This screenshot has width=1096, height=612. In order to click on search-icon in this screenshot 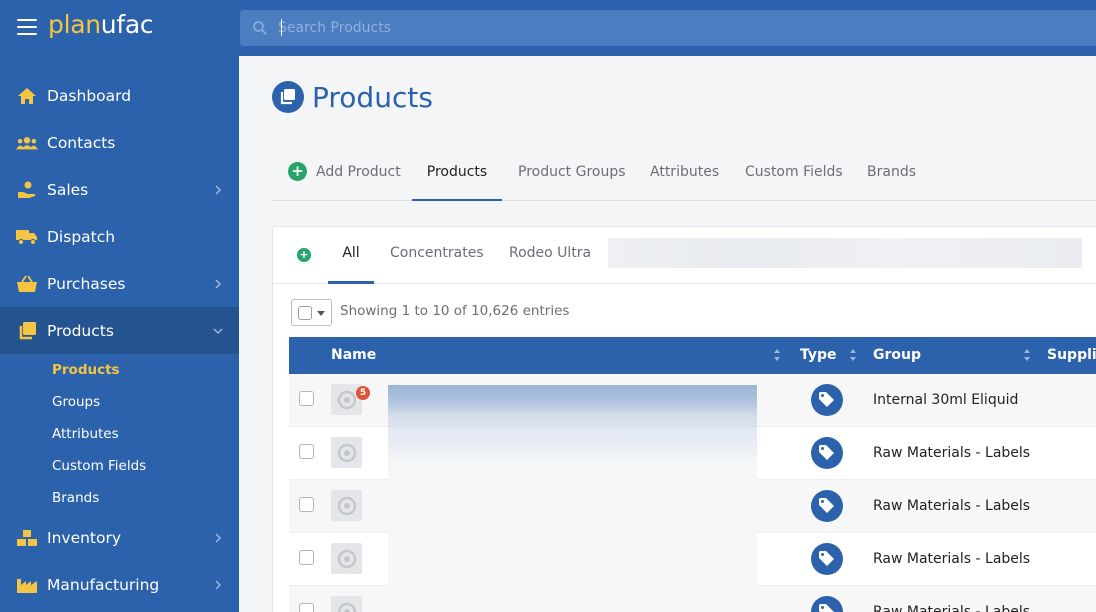, I will do `click(260, 28)`.